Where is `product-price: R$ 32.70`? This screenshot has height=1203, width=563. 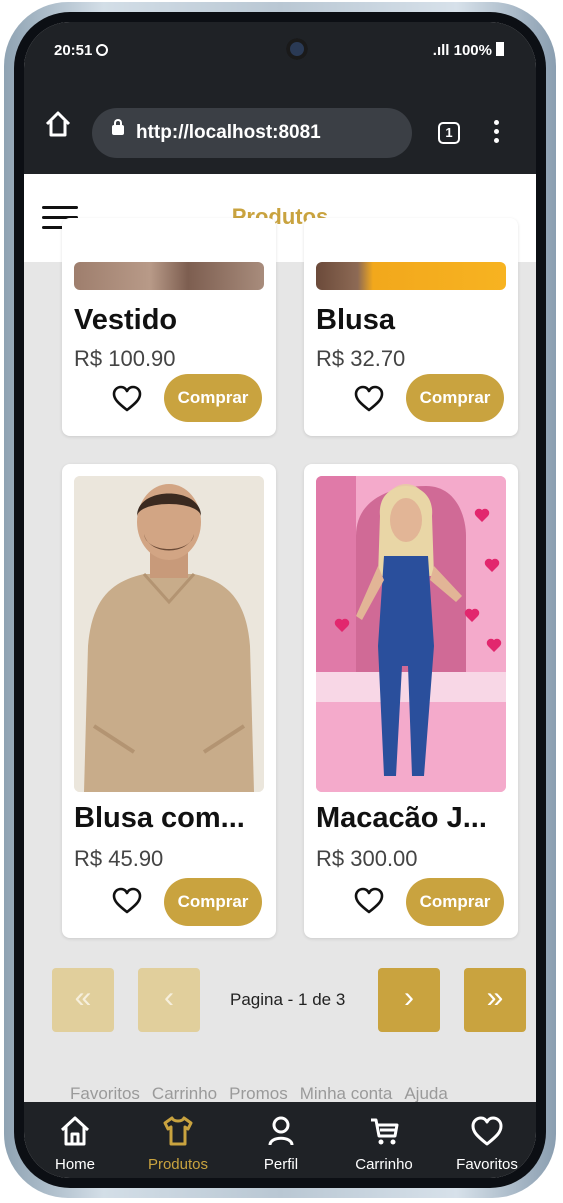
product-price: R$ 32.70 is located at coordinates (361, 358).